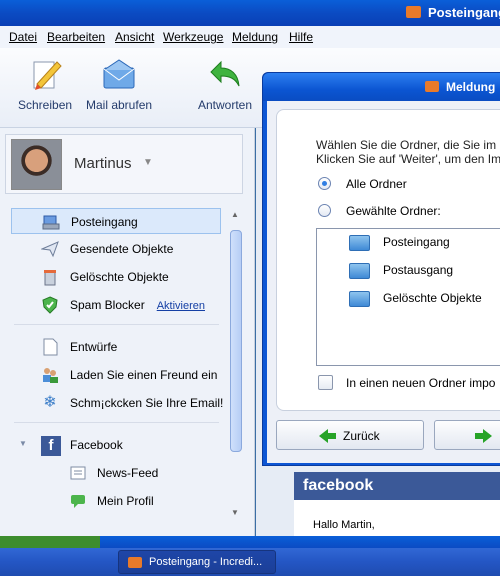  Describe the element at coordinates (397, 486) in the screenshot. I see `facebook-banner: facebook` at that location.